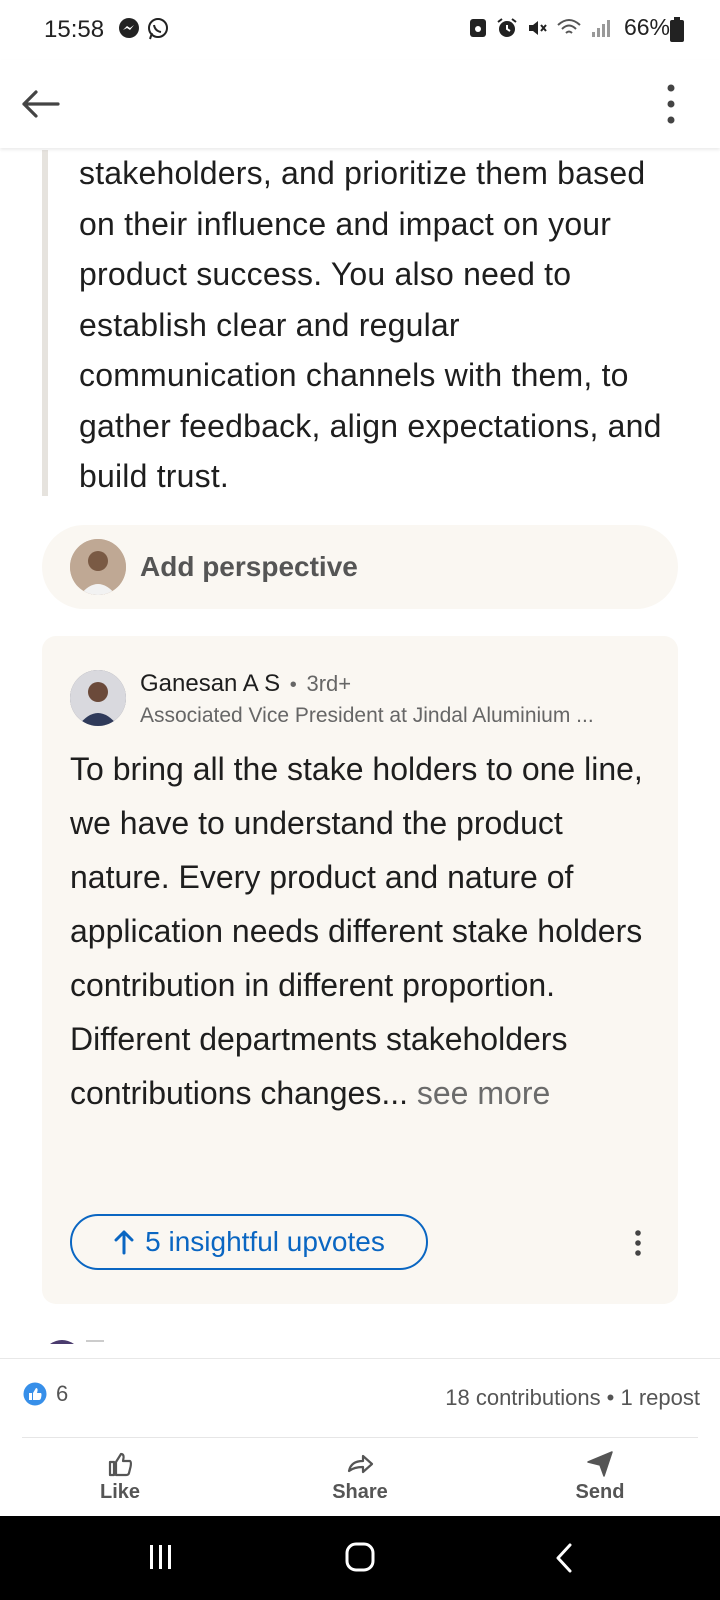  What do you see at coordinates (210, 683) in the screenshot?
I see `author-name: Ganesan A S` at bounding box center [210, 683].